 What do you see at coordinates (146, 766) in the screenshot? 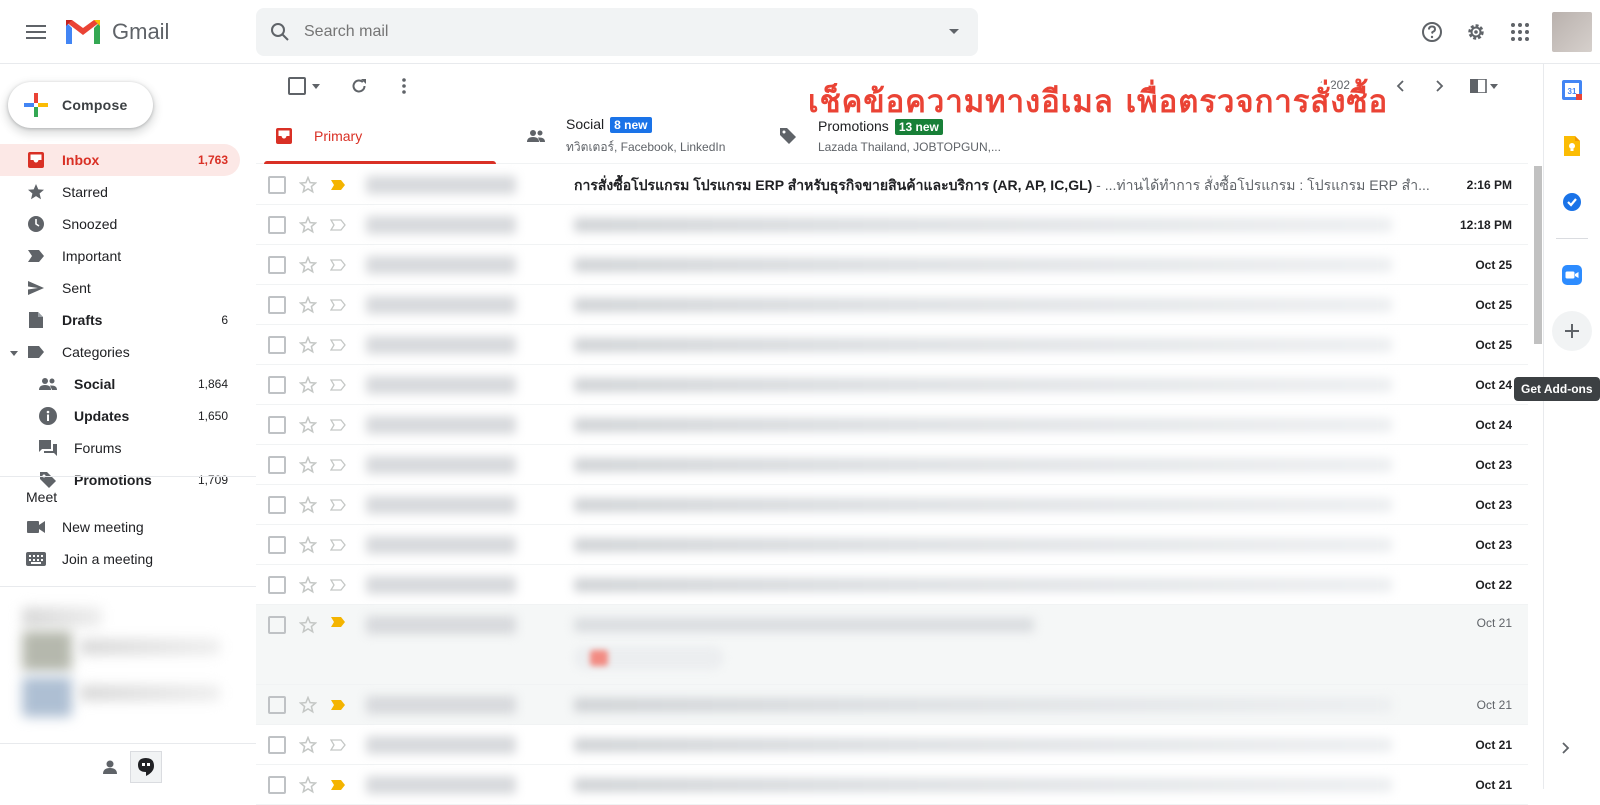
I see `hangouts-button` at bounding box center [146, 766].